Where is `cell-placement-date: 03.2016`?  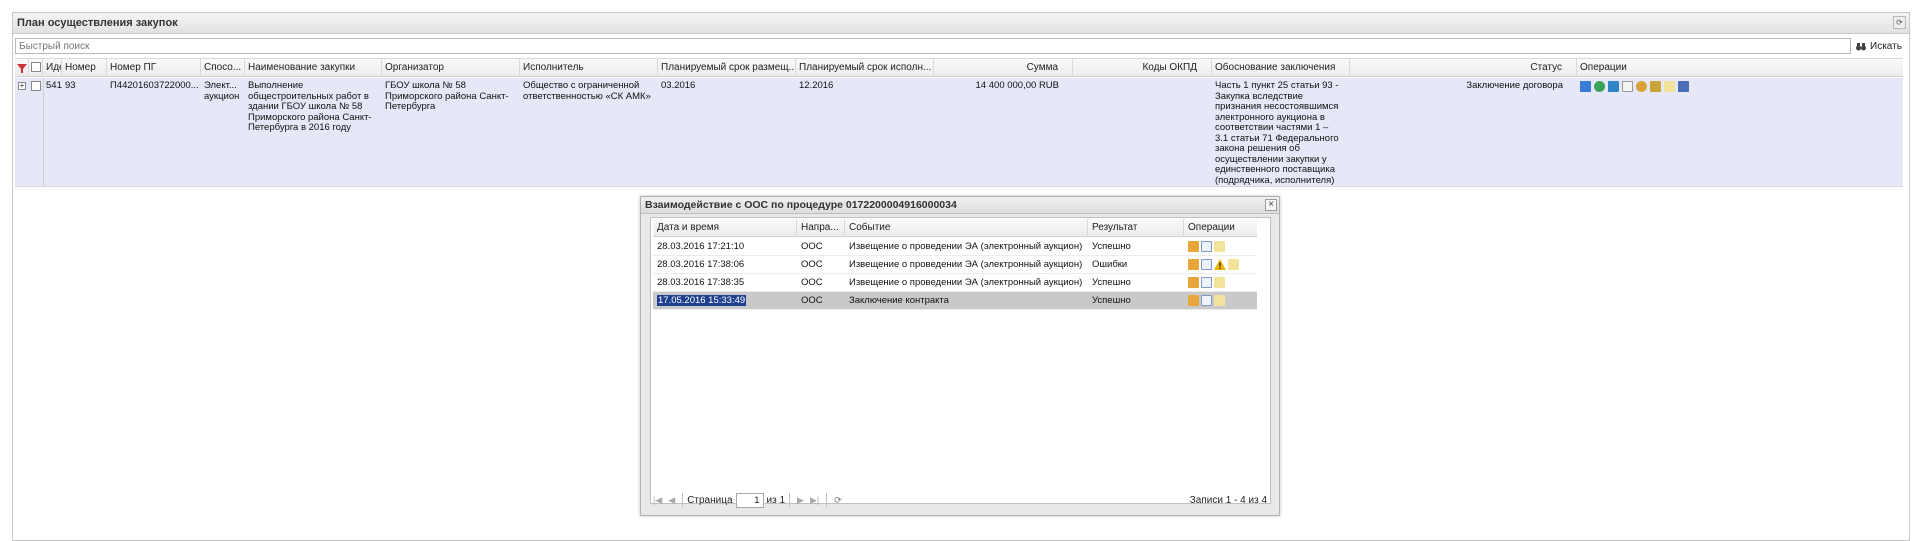
cell-placement-date: 03.2016 is located at coordinates (678, 86).